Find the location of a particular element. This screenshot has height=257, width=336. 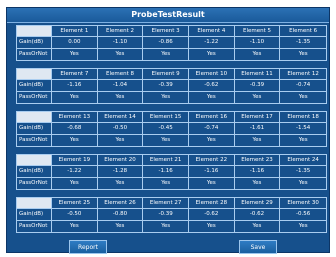

element-header: Element 22 is located at coordinates (212, 161).